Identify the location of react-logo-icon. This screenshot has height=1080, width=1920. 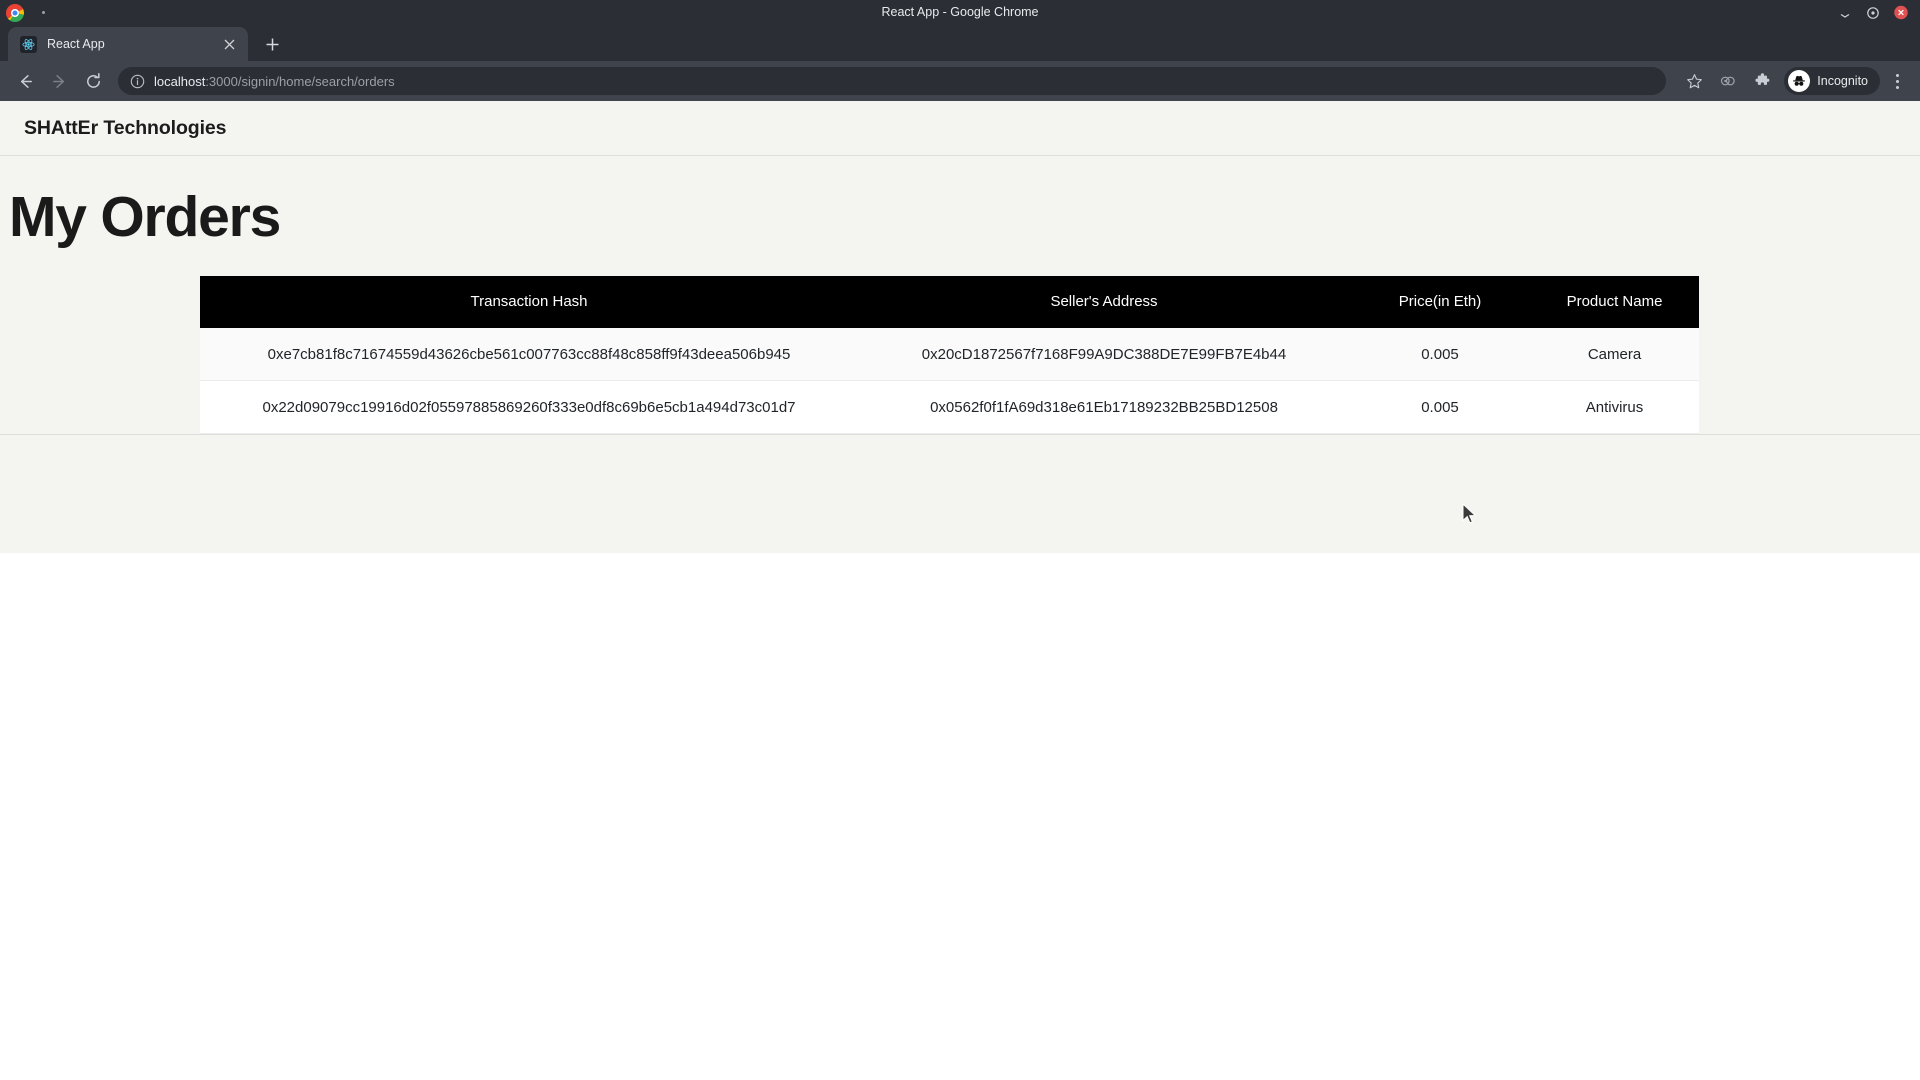
(28, 44).